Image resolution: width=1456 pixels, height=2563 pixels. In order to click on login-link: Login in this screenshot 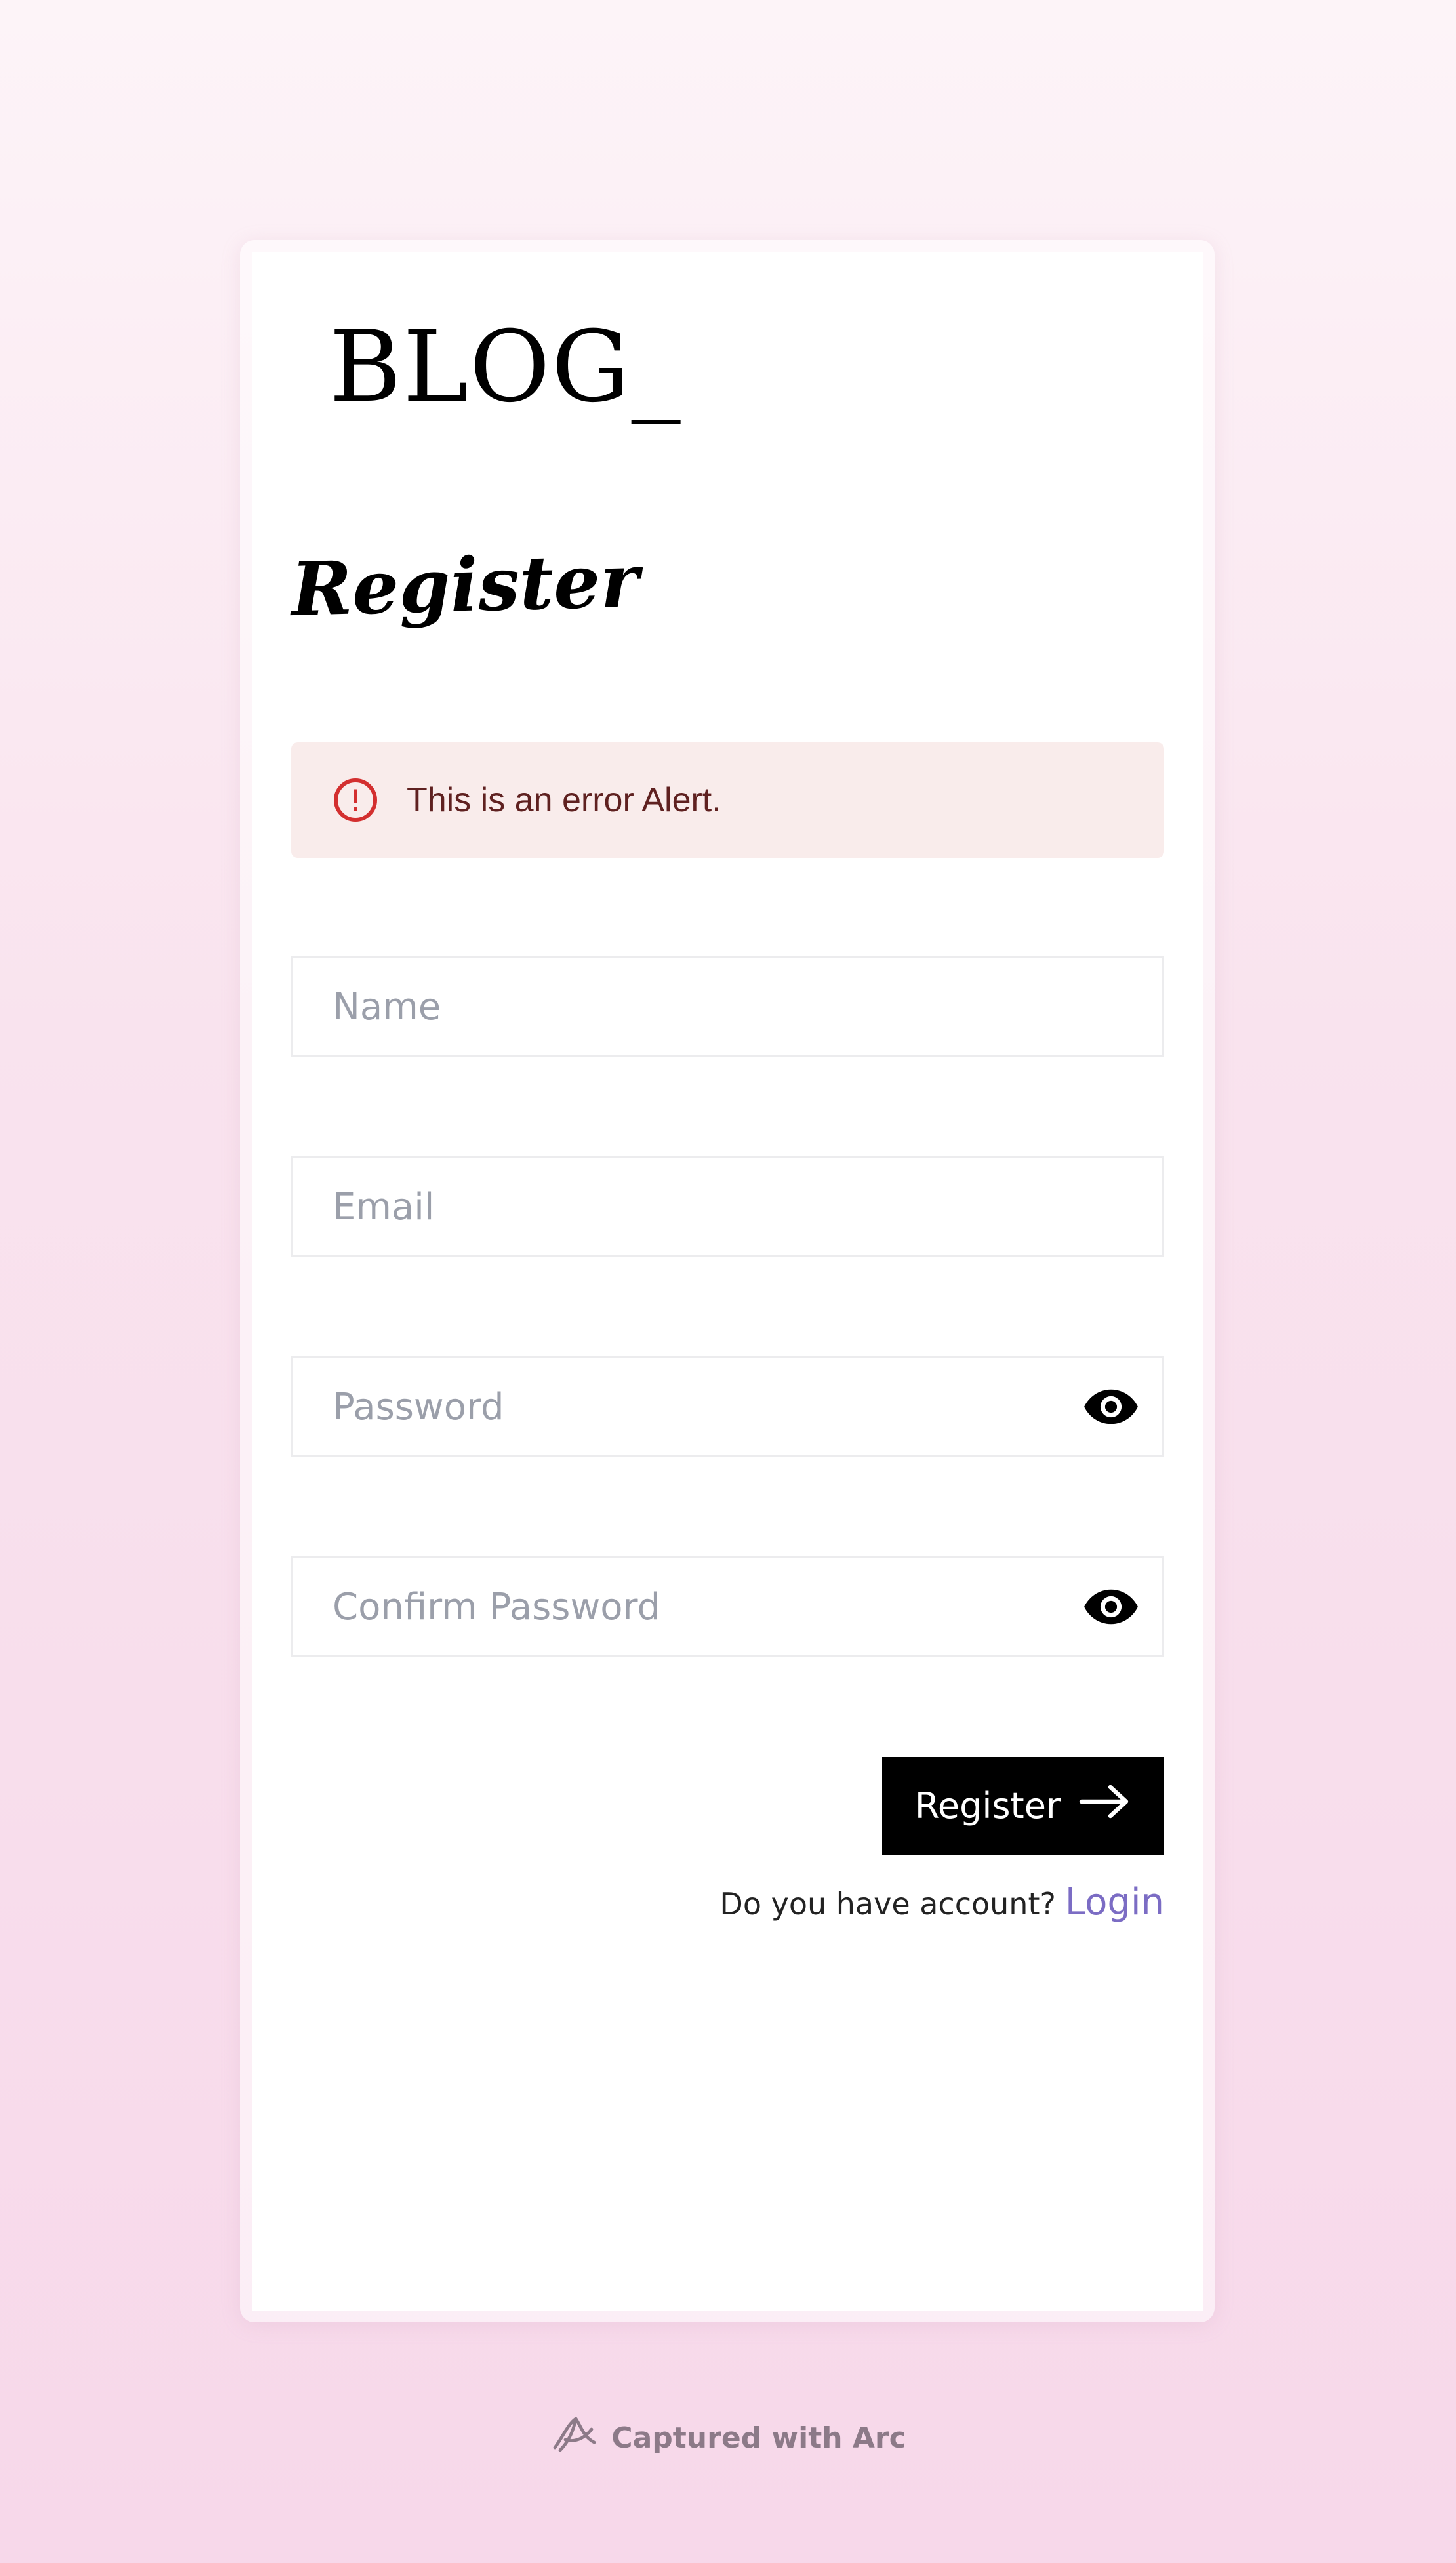, I will do `click(1114, 1902)`.